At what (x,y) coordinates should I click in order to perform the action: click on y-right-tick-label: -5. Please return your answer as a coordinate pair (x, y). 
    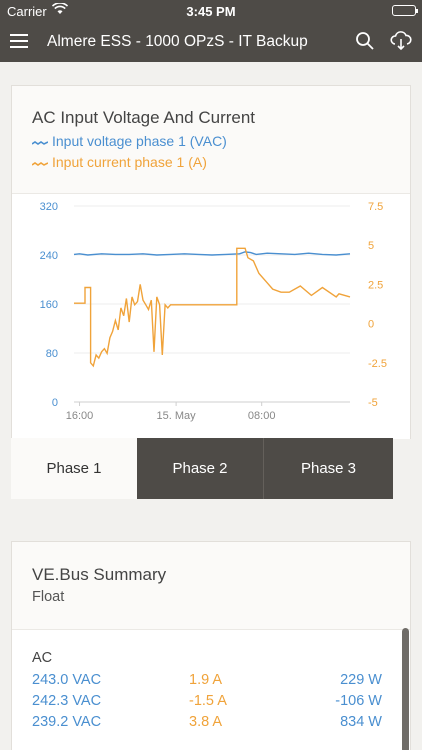
    Looking at the image, I should click on (373, 403).